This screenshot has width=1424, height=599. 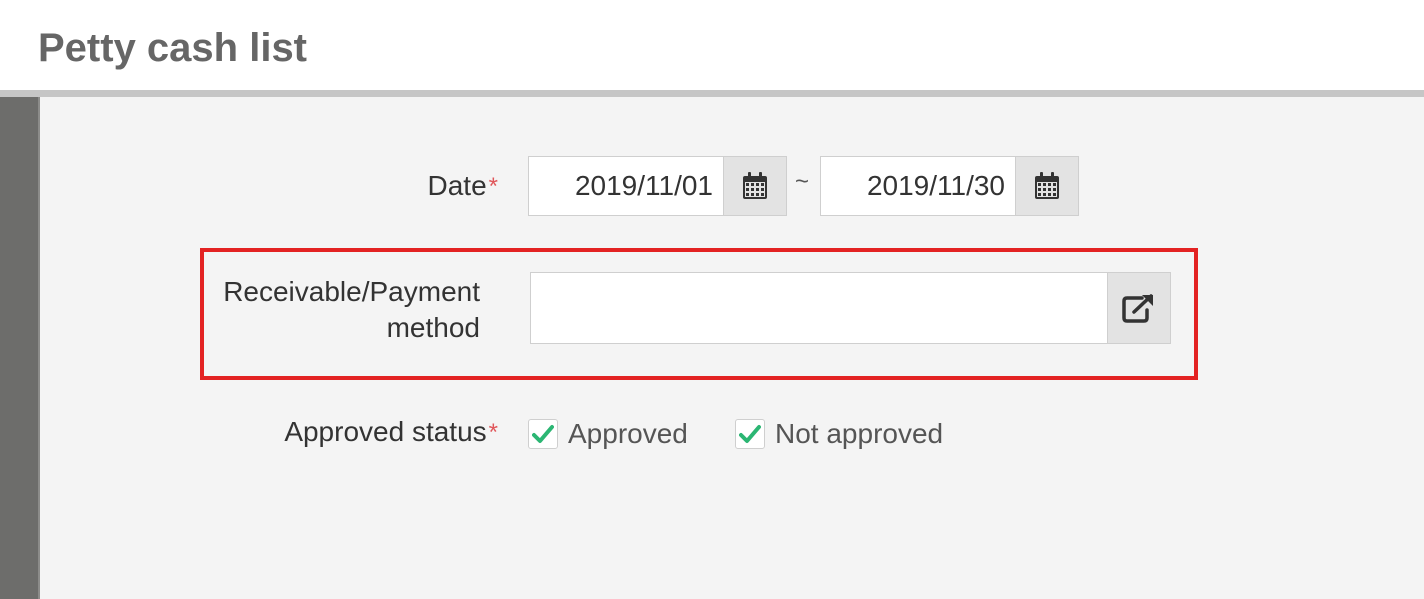 I want to click on method-label: Receivable/Payment method, so click(x=340, y=310).